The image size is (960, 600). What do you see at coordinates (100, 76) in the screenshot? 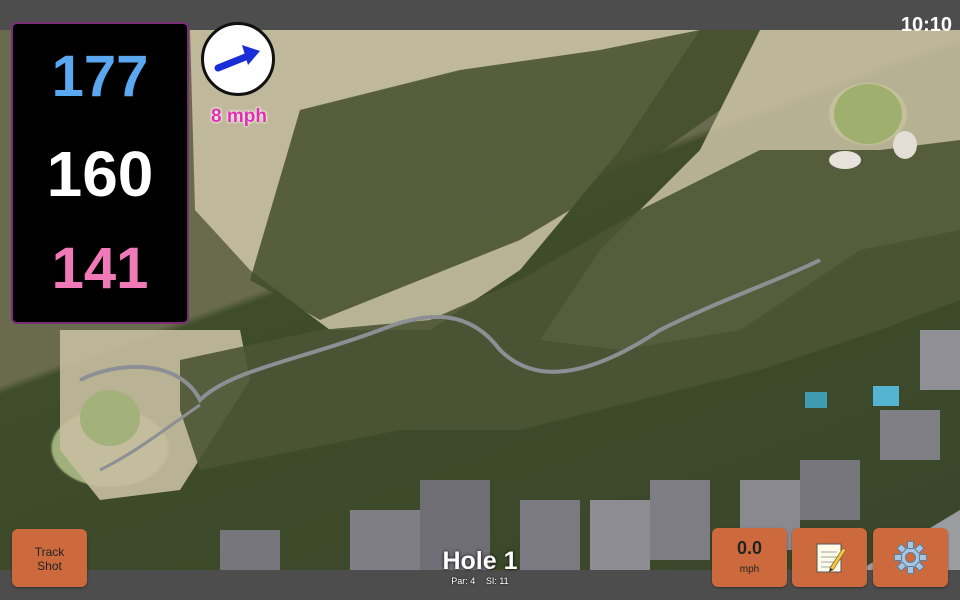
I see `back-yardage: 177` at bounding box center [100, 76].